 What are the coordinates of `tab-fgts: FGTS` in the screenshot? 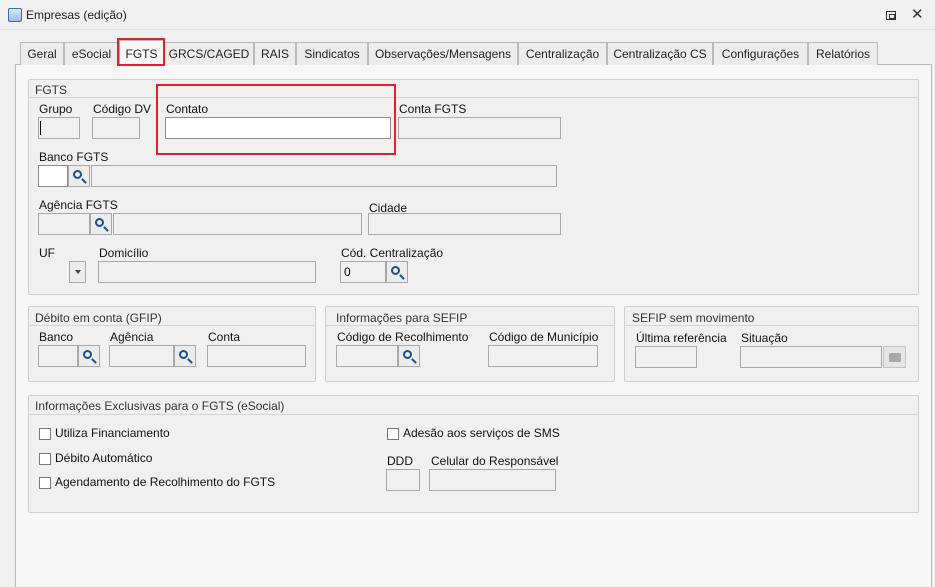 It's located at (141, 53).